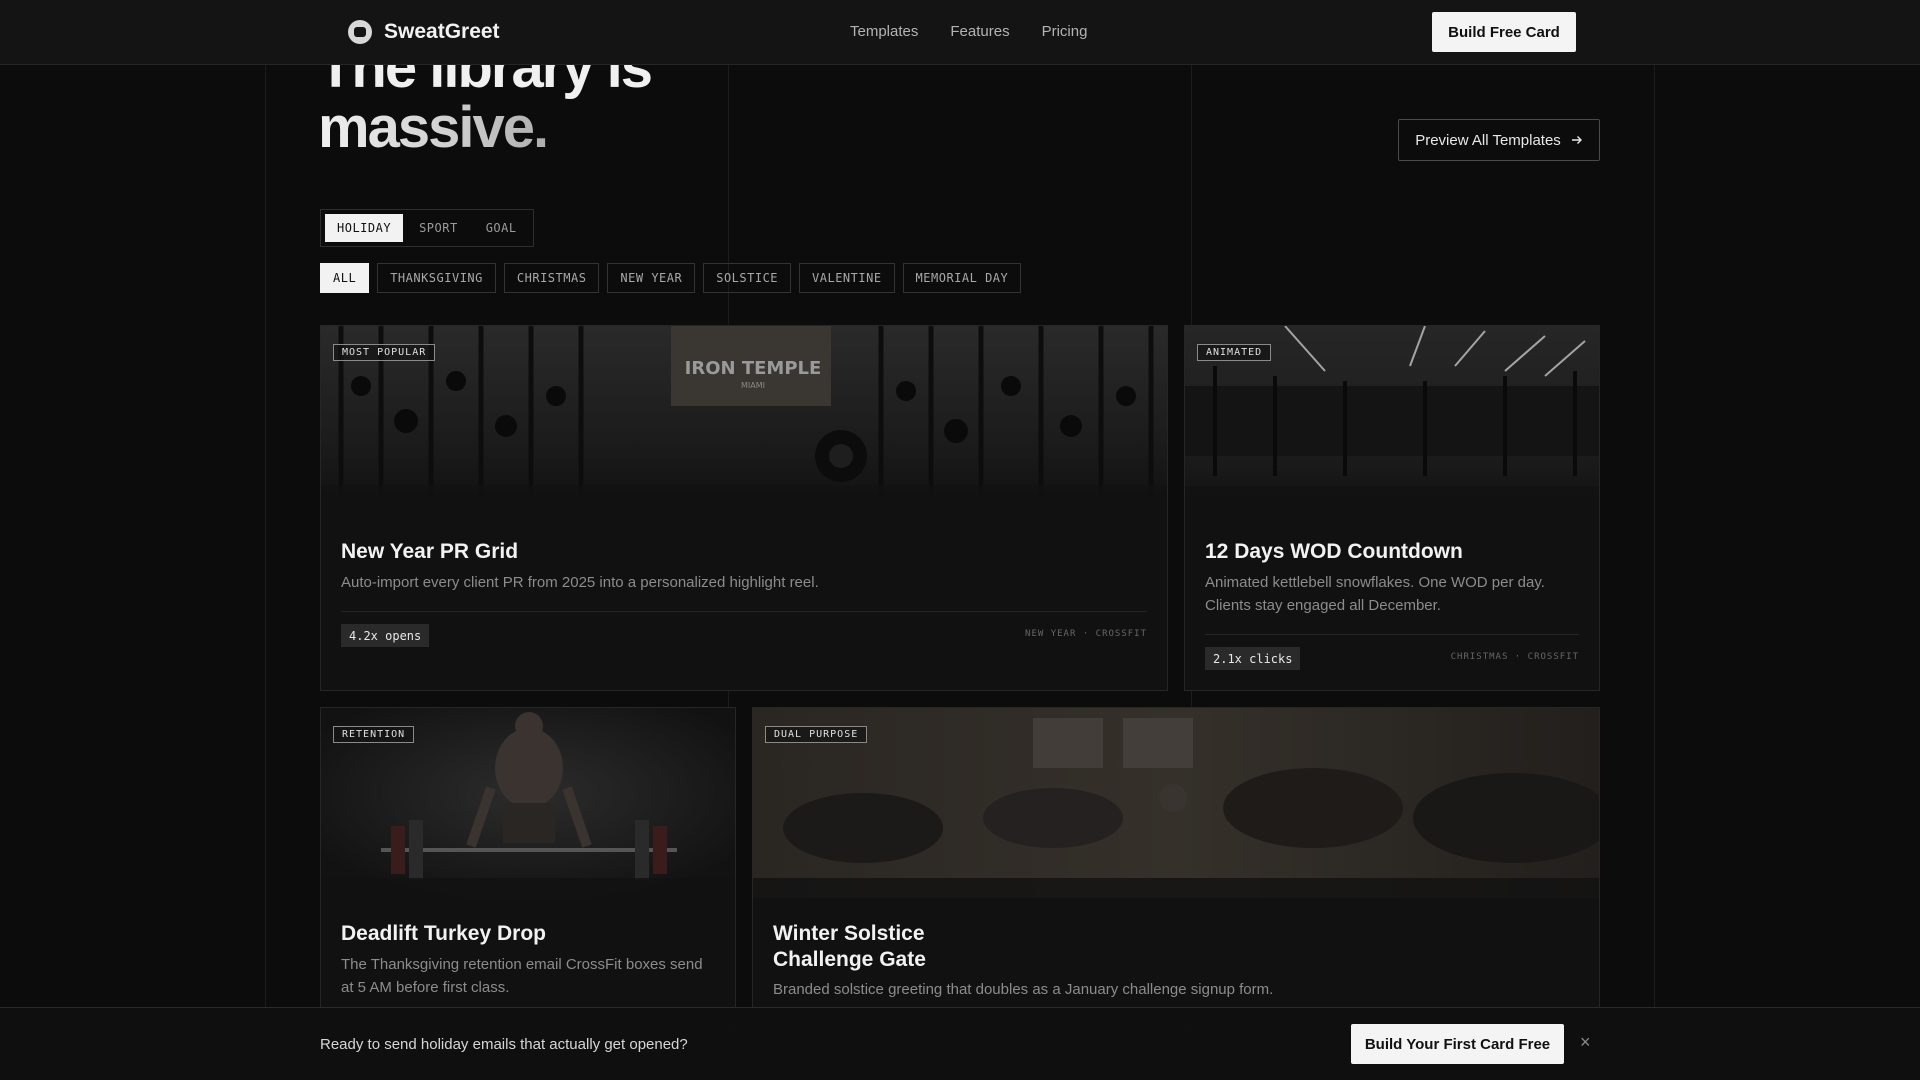 The height and width of the screenshot is (1080, 1920). I want to click on card-tags: CHRISTMAS · CROSSFIT, so click(1514, 657).